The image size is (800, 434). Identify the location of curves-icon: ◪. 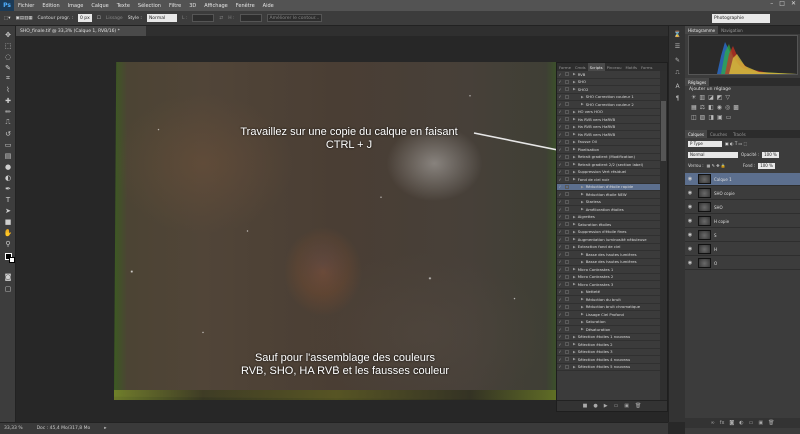
(711, 97).